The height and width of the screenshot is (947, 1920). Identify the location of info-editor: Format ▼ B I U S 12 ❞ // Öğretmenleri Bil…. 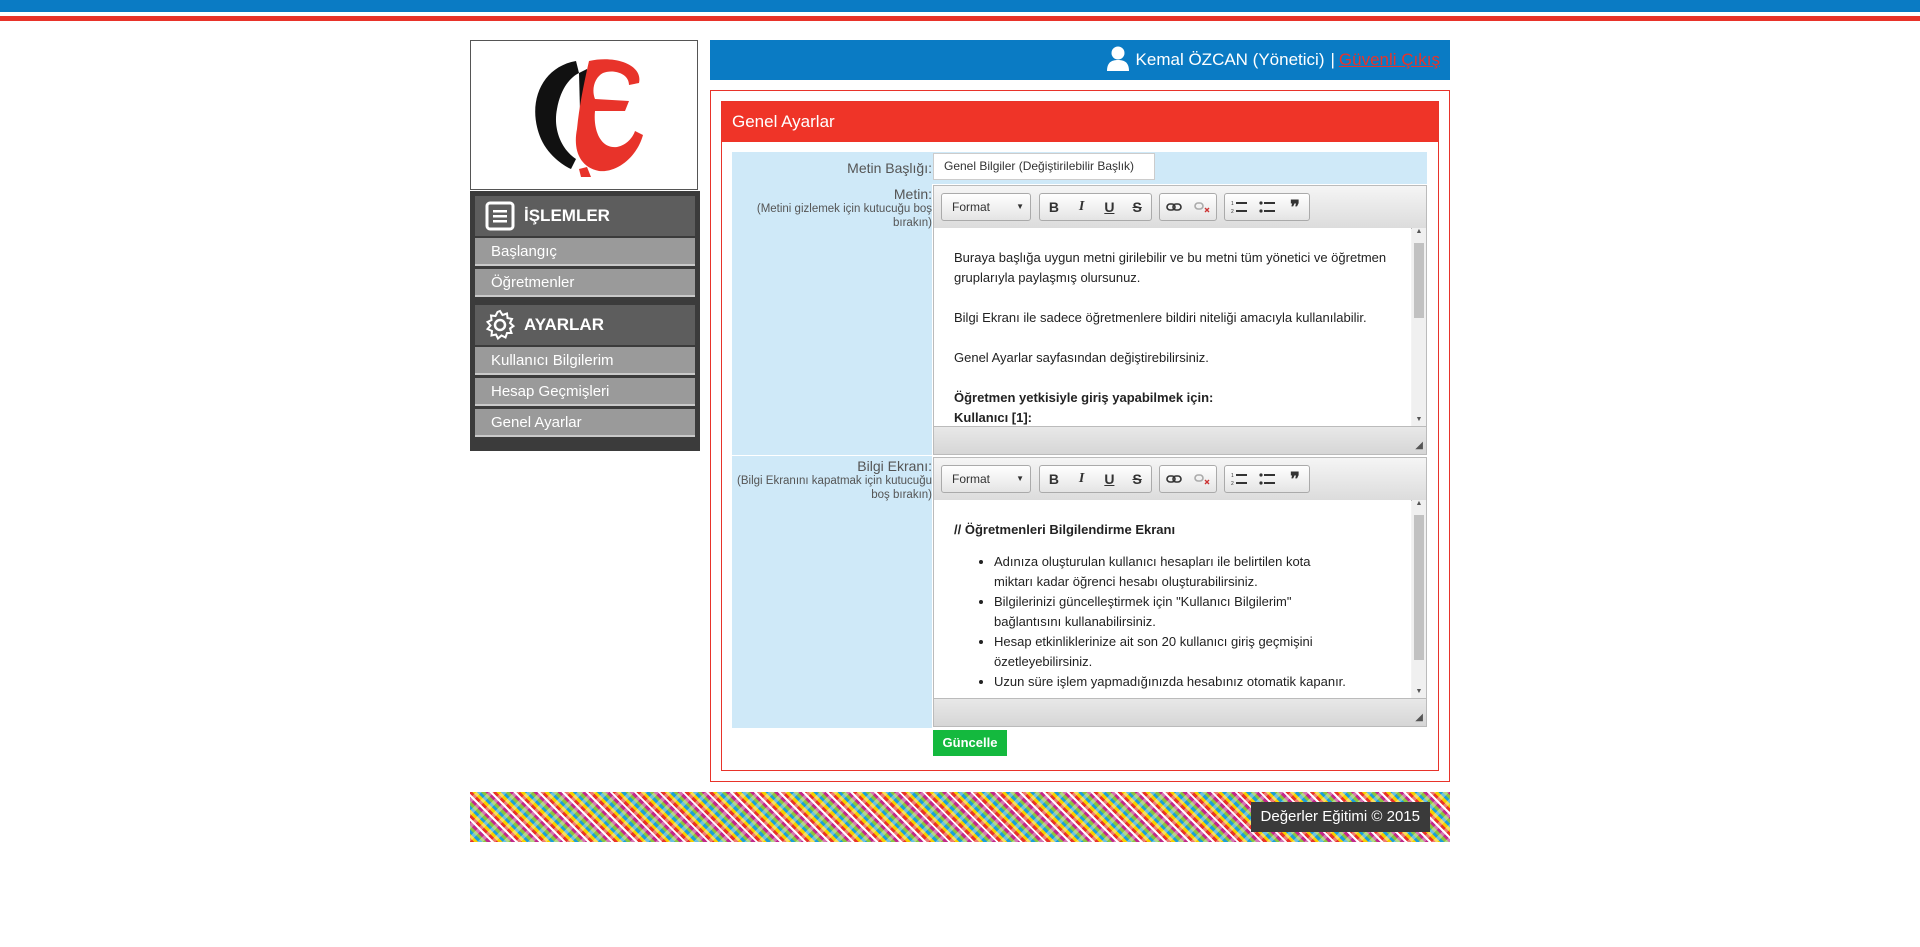
(1180, 592).